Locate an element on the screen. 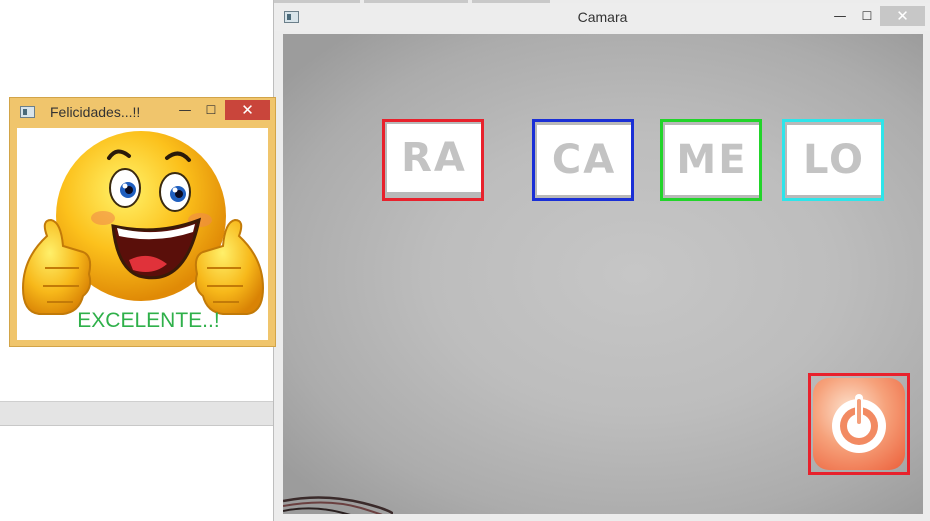 The width and height of the screenshot is (930, 521). congrats-window: Felicidades...!! — ☐ ✕ EXCELENTE..! is located at coordinates (142, 222).